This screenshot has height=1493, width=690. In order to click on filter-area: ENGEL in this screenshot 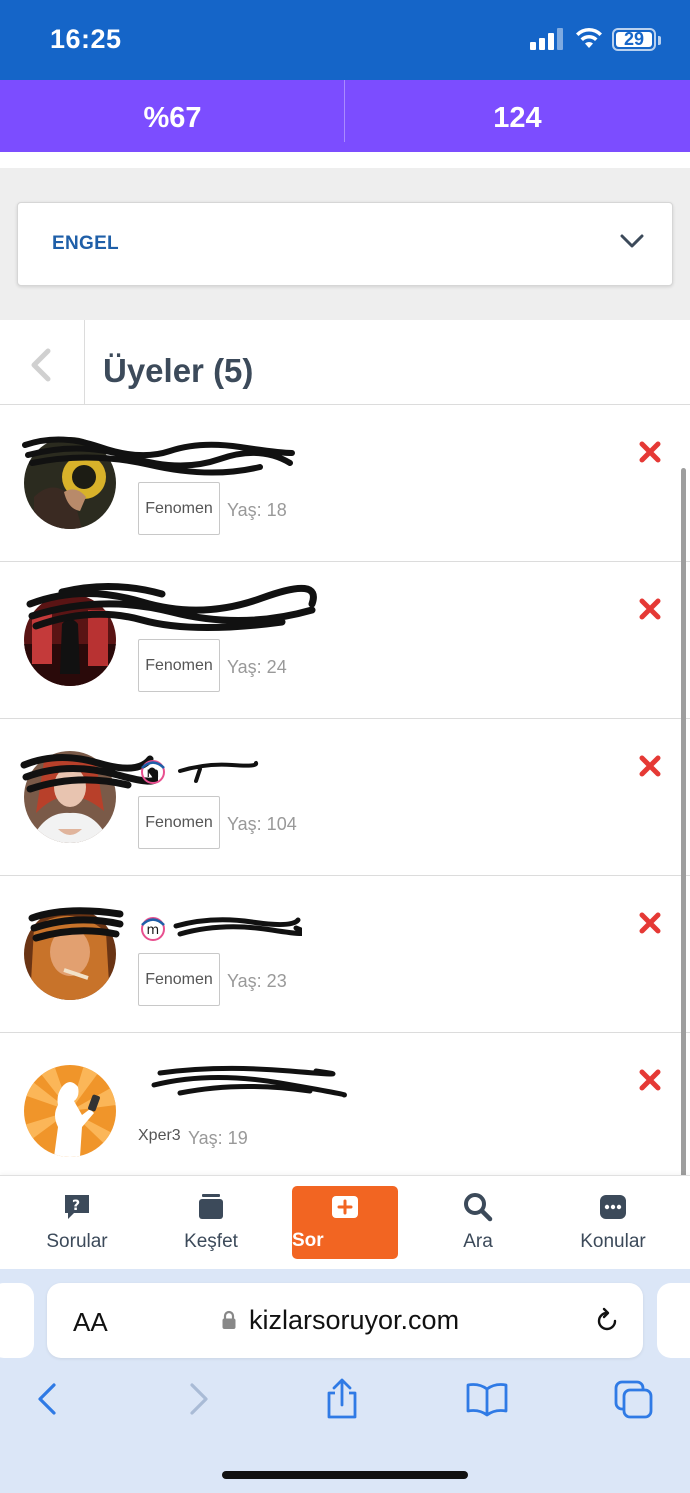, I will do `click(345, 244)`.